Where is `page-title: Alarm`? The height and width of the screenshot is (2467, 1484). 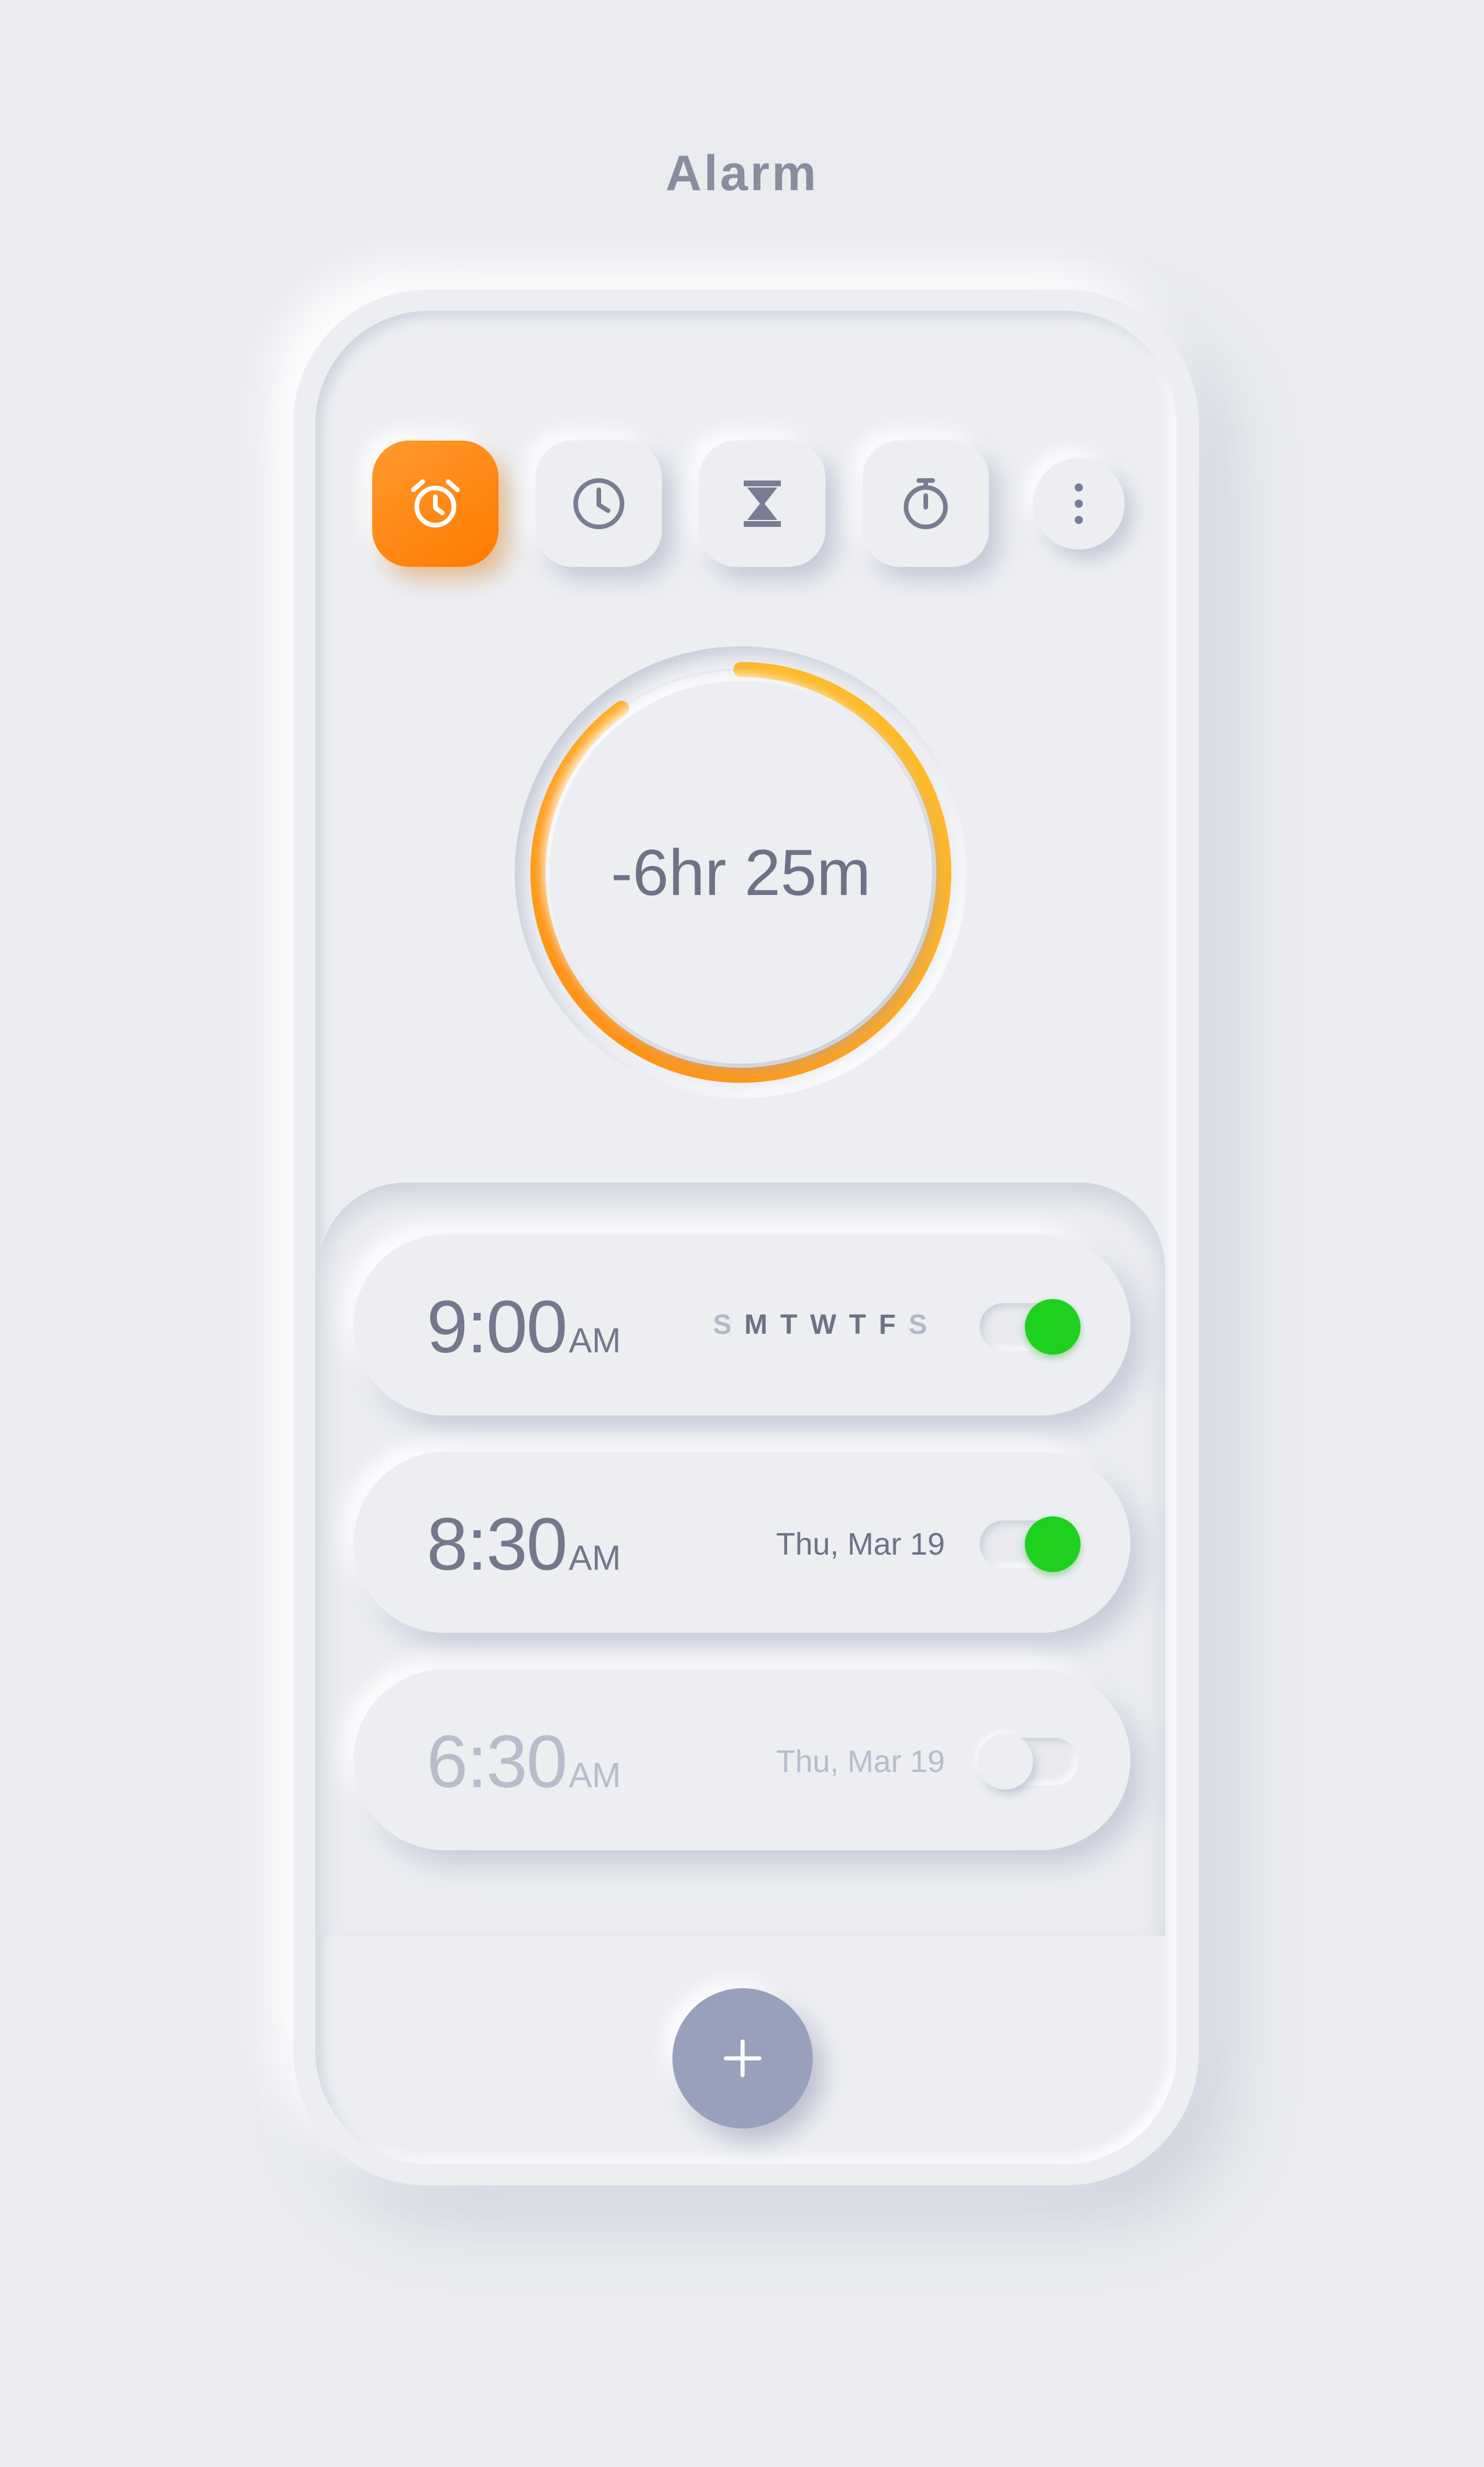 page-title: Alarm is located at coordinates (742, 173).